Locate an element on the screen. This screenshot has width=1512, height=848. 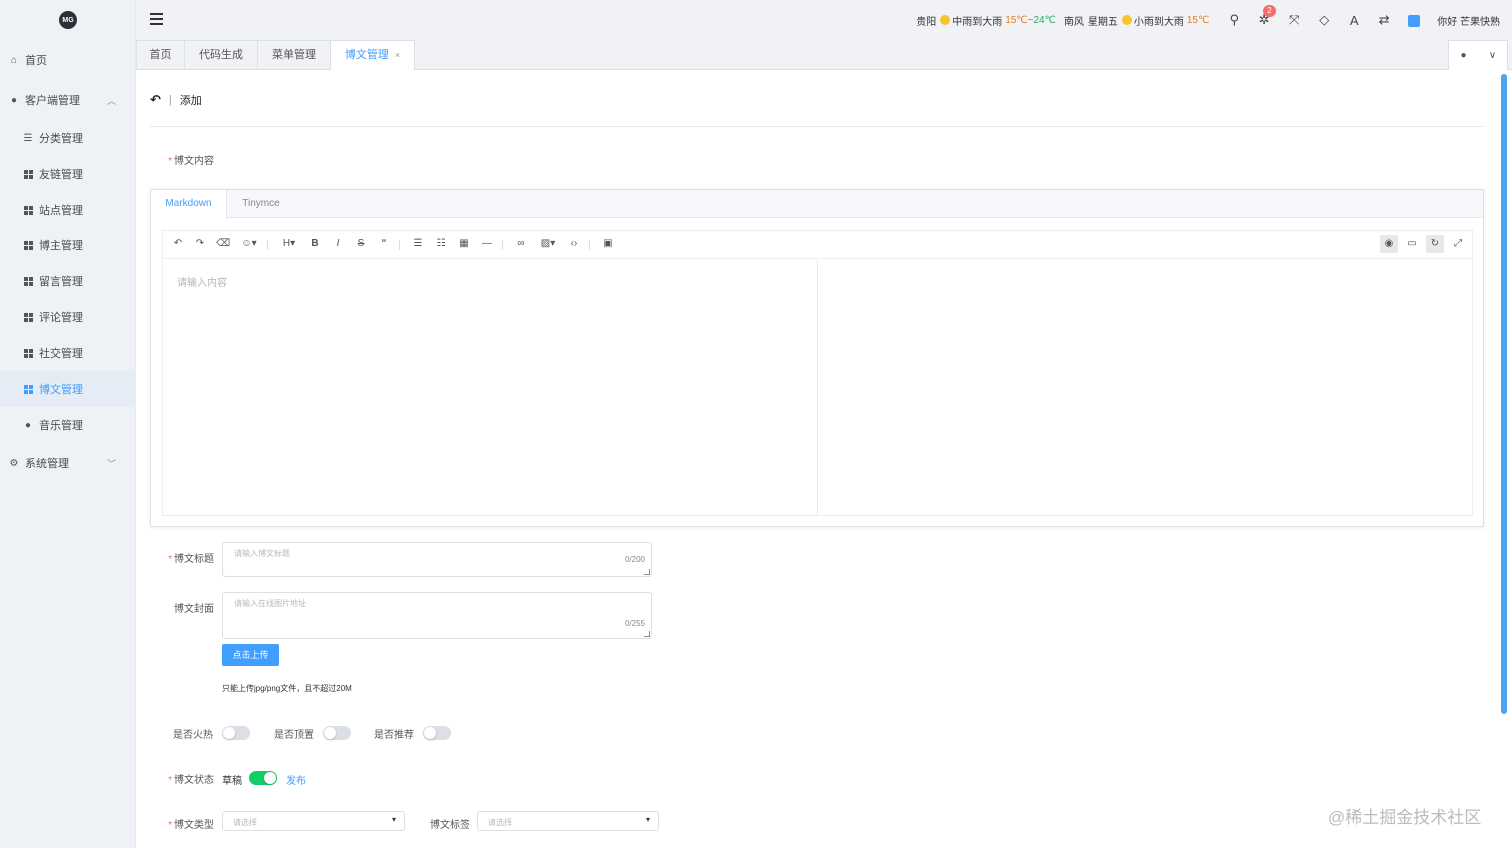
logo: MG is located at coordinates (68, 20).